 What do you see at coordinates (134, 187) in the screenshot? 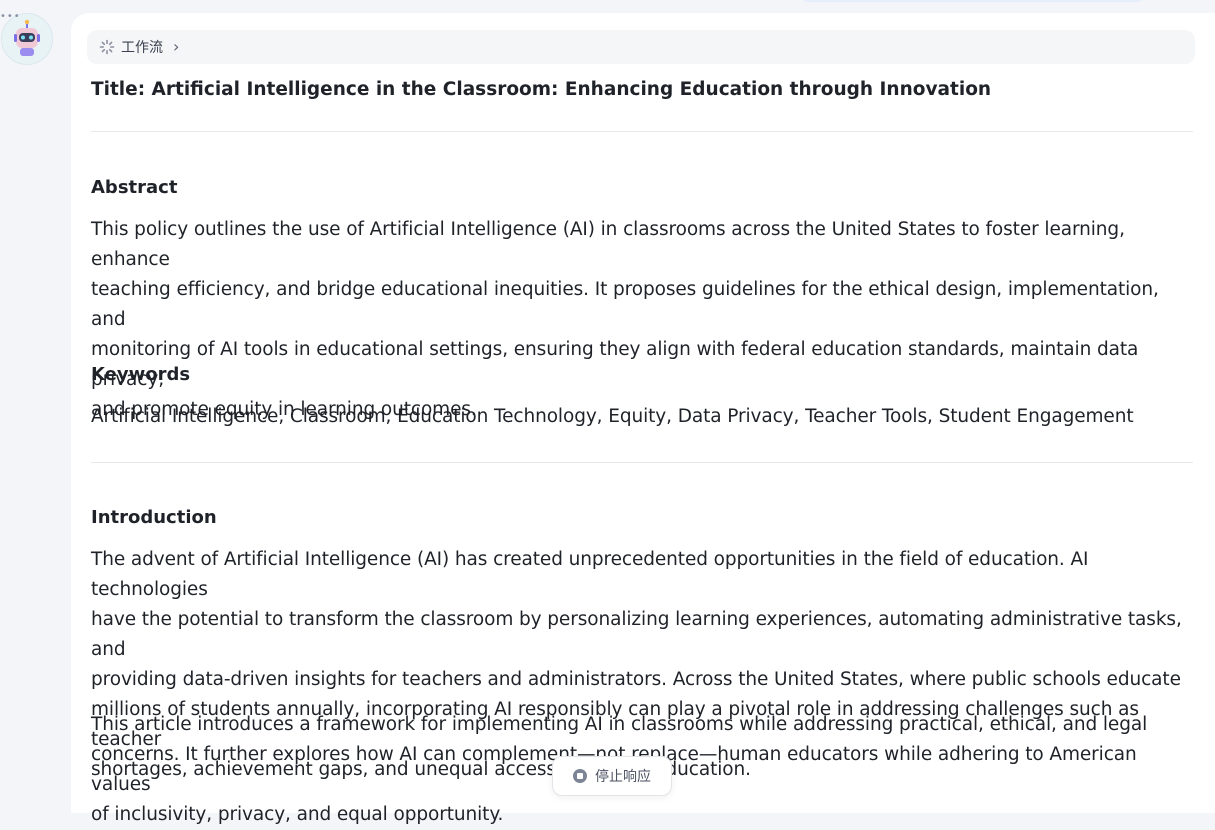
I see `abstract-heading: Abstract` at bounding box center [134, 187].